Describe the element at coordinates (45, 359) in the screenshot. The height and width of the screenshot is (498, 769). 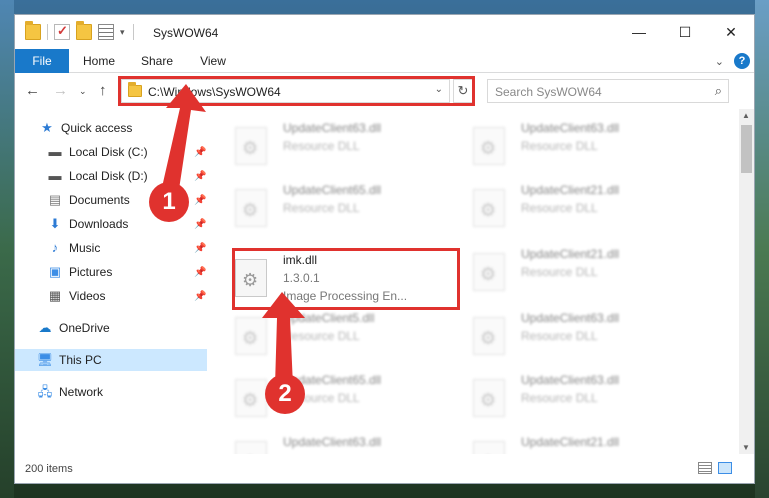
I see `computer-icon: 🖥` at that location.